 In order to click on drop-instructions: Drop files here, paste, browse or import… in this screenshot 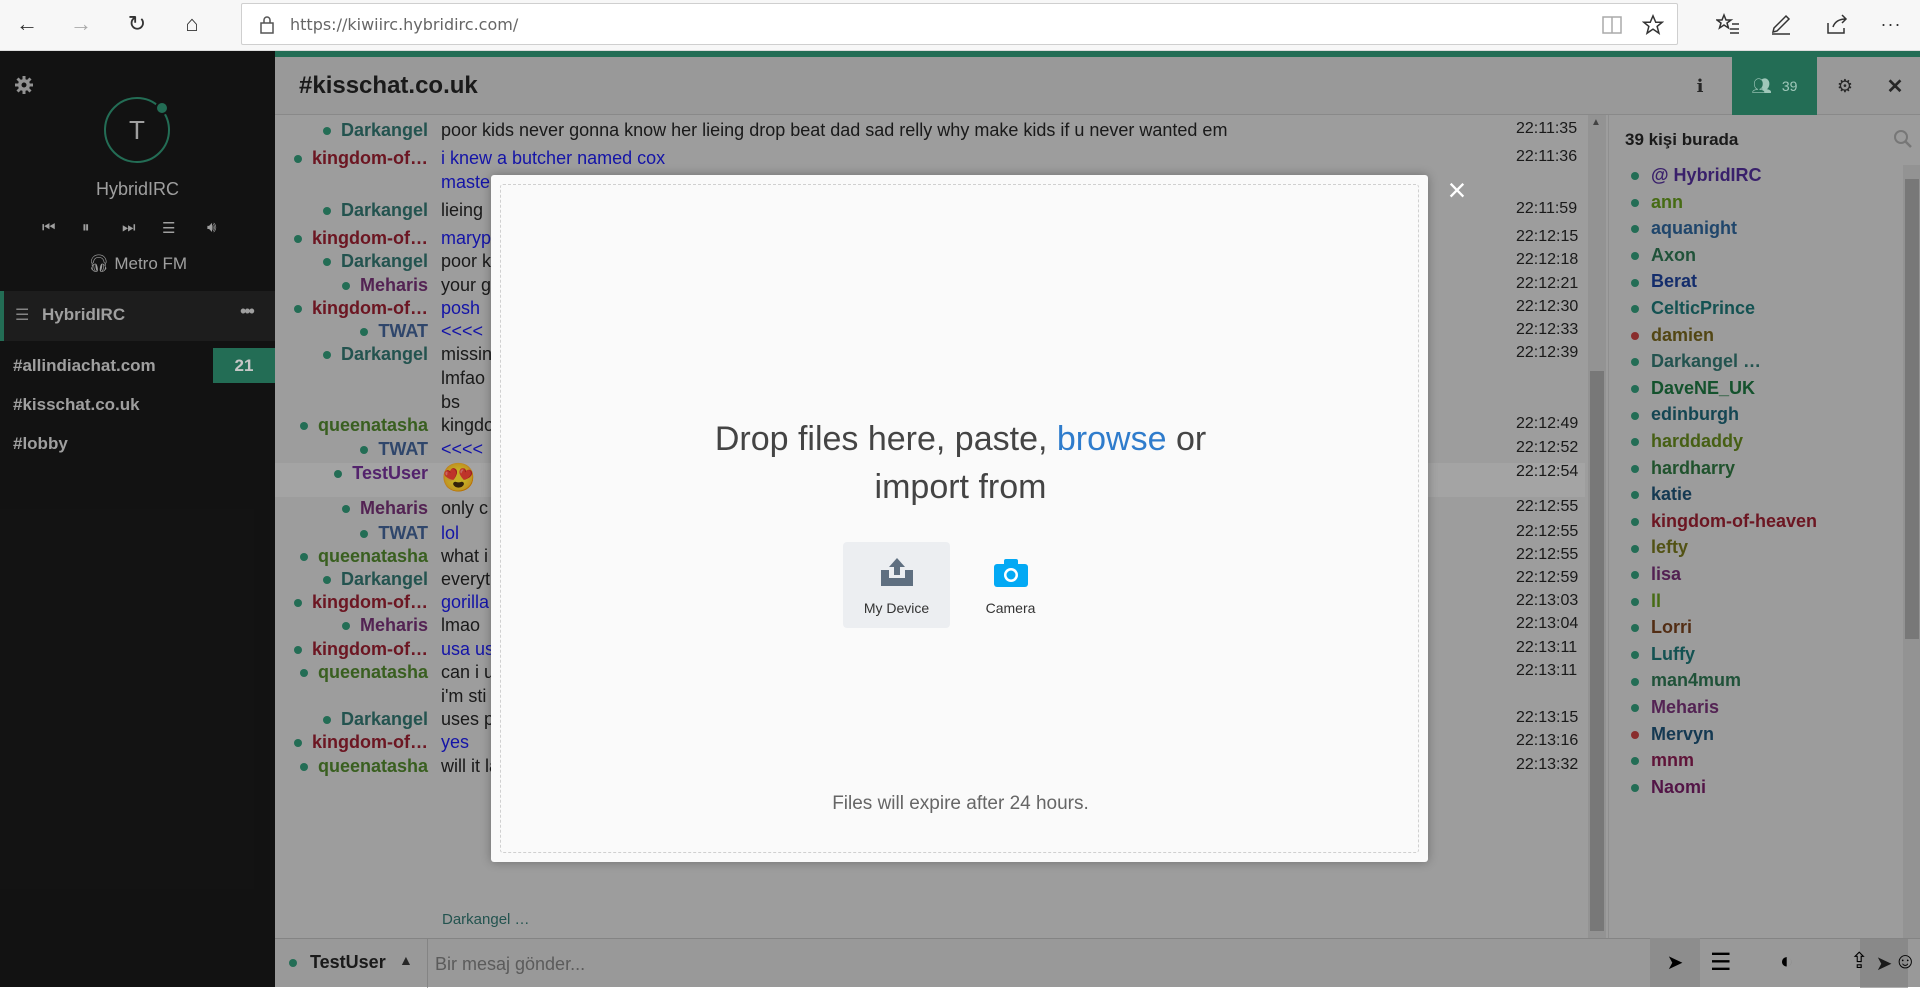, I will do `click(960, 463)`.